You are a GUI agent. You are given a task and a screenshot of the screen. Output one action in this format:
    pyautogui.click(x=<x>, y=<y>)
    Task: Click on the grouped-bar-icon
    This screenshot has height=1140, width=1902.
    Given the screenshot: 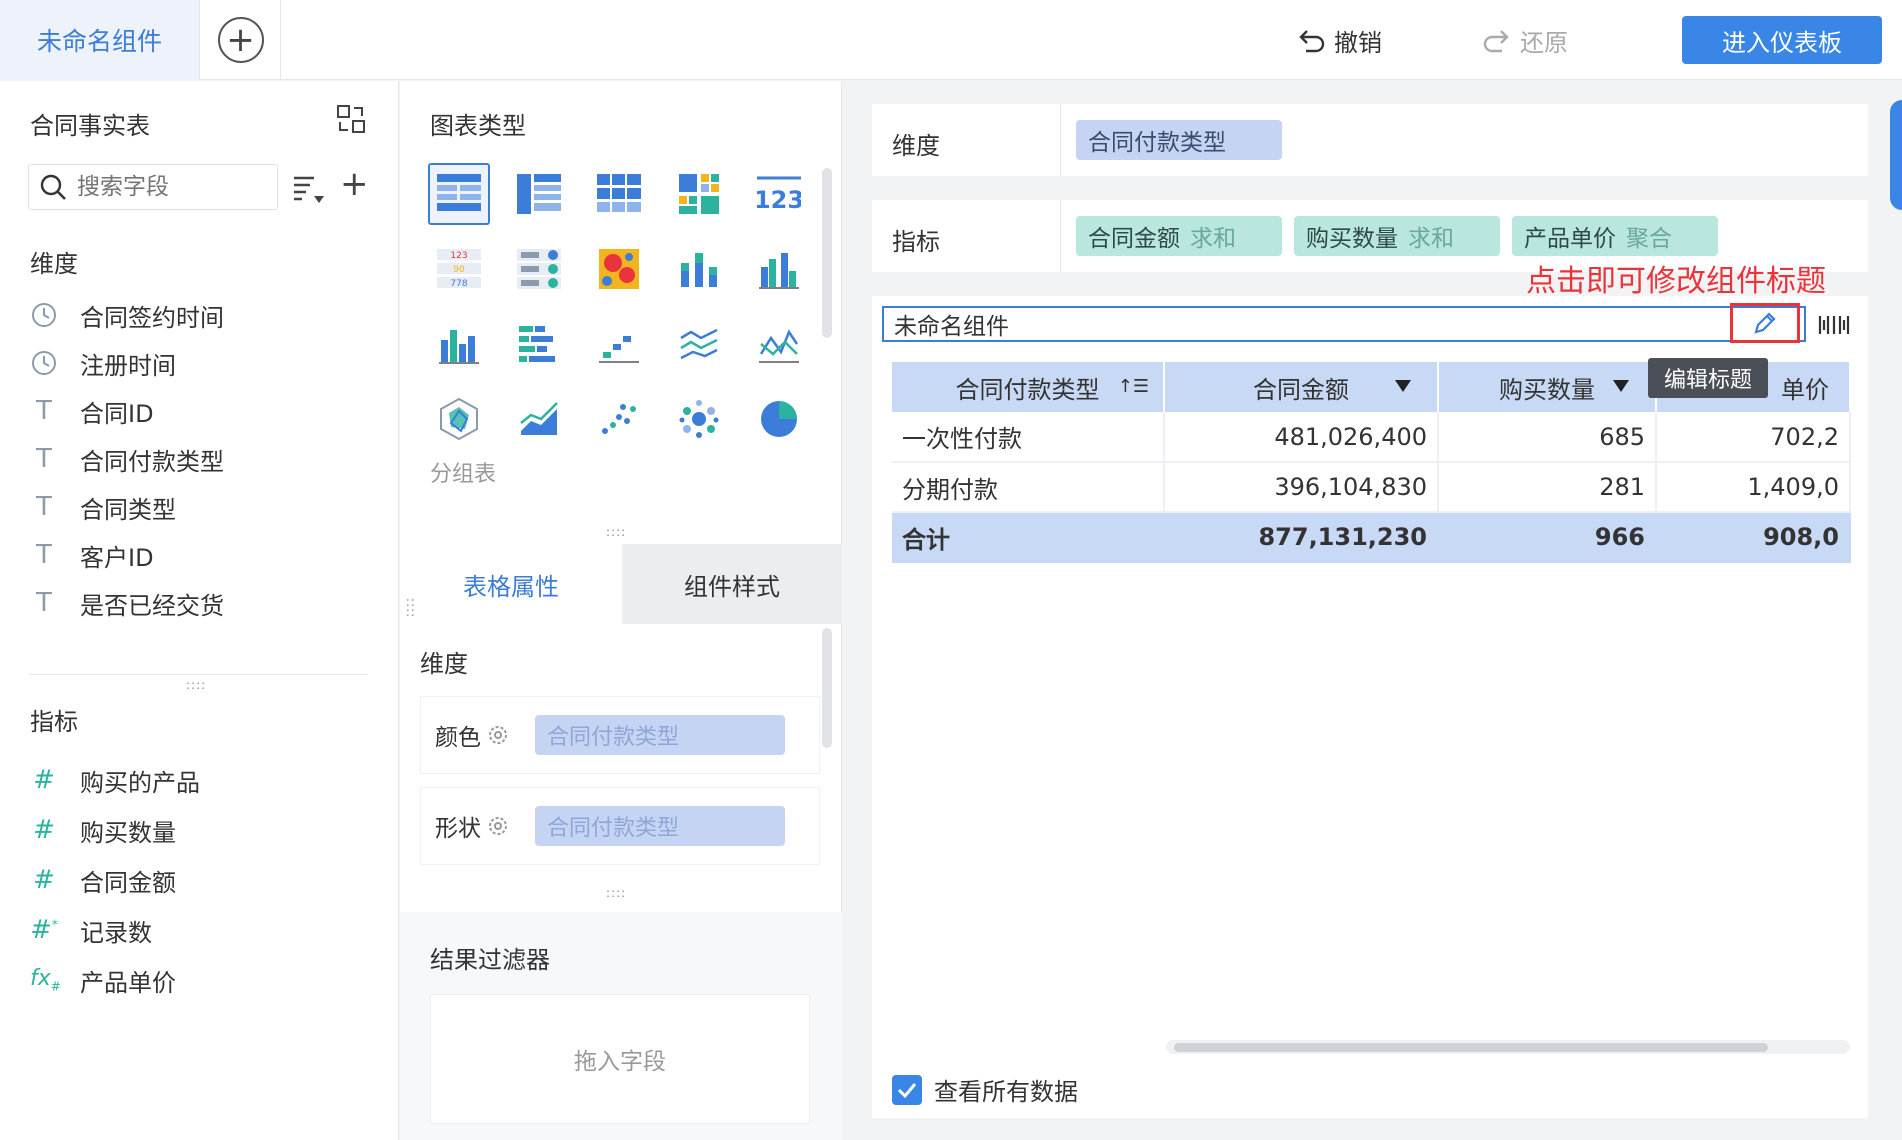 What is the action you would take?
    pyautogui.click(x=779, y=271)
    